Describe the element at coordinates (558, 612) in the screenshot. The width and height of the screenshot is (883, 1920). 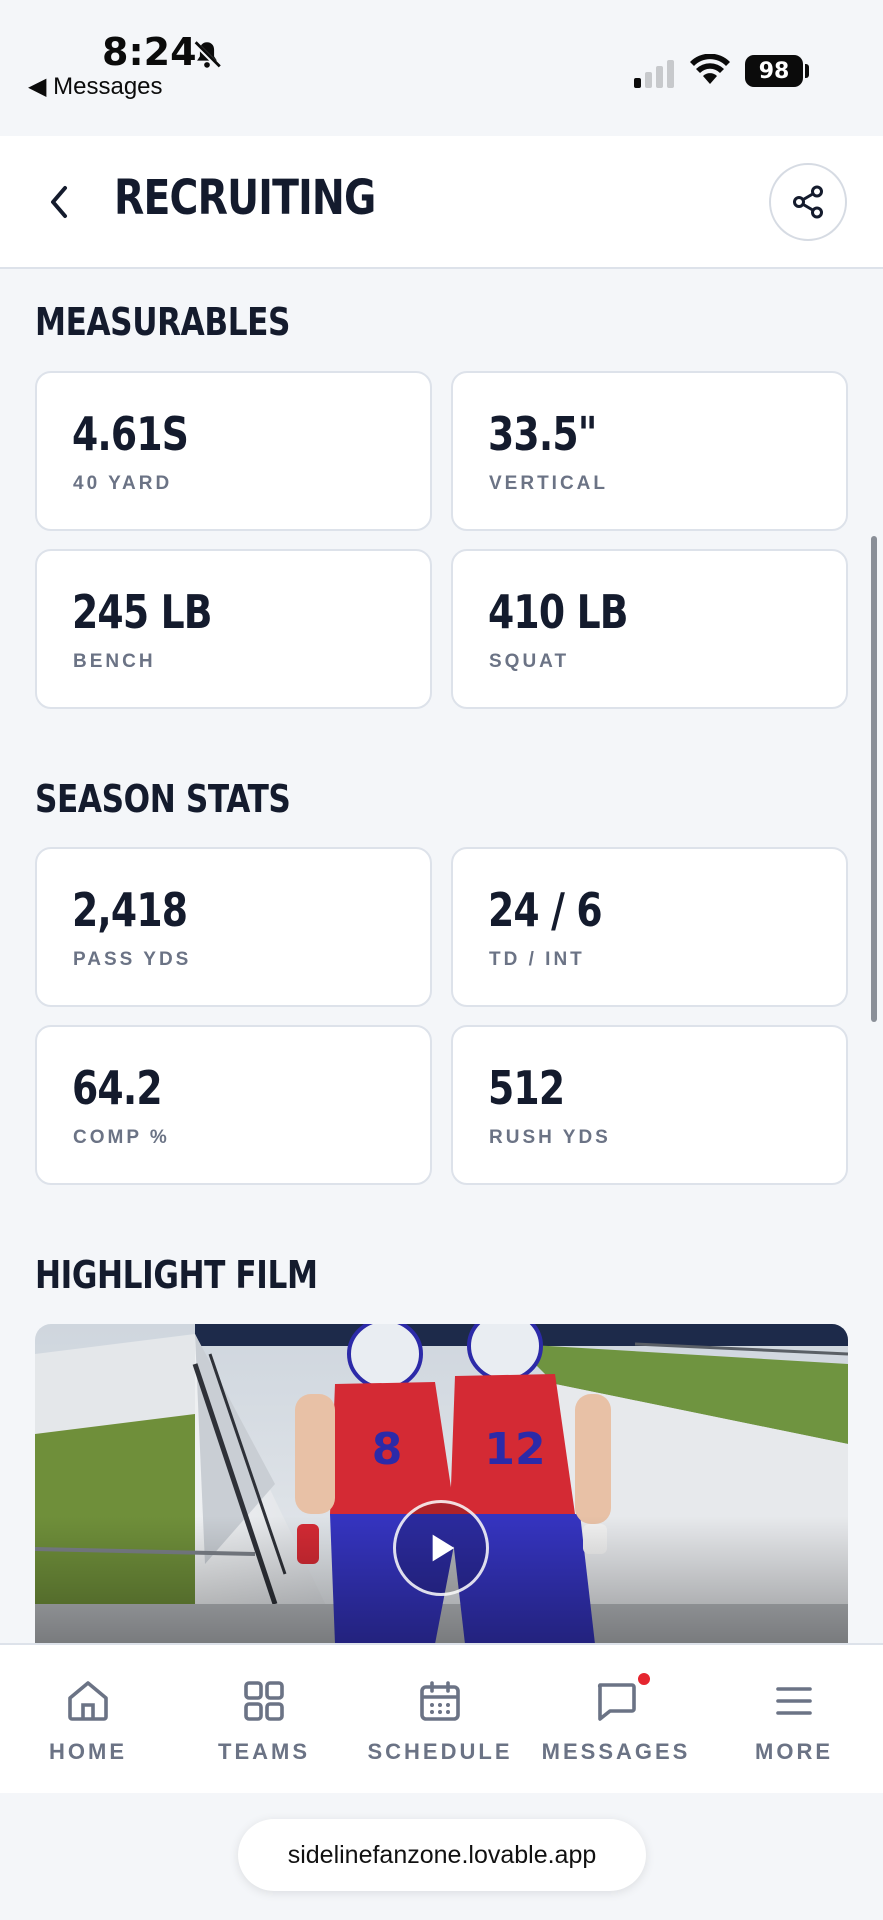
I see `stat-value: 410 LB` at that location.